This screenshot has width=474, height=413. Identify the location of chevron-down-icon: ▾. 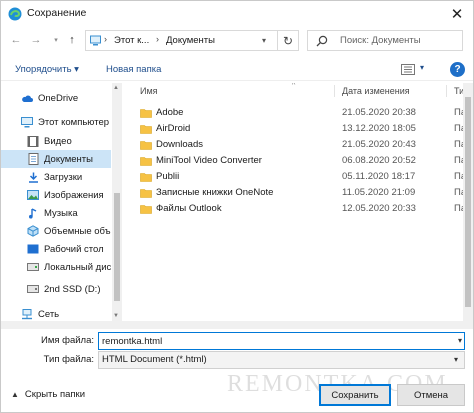
(455, 359).